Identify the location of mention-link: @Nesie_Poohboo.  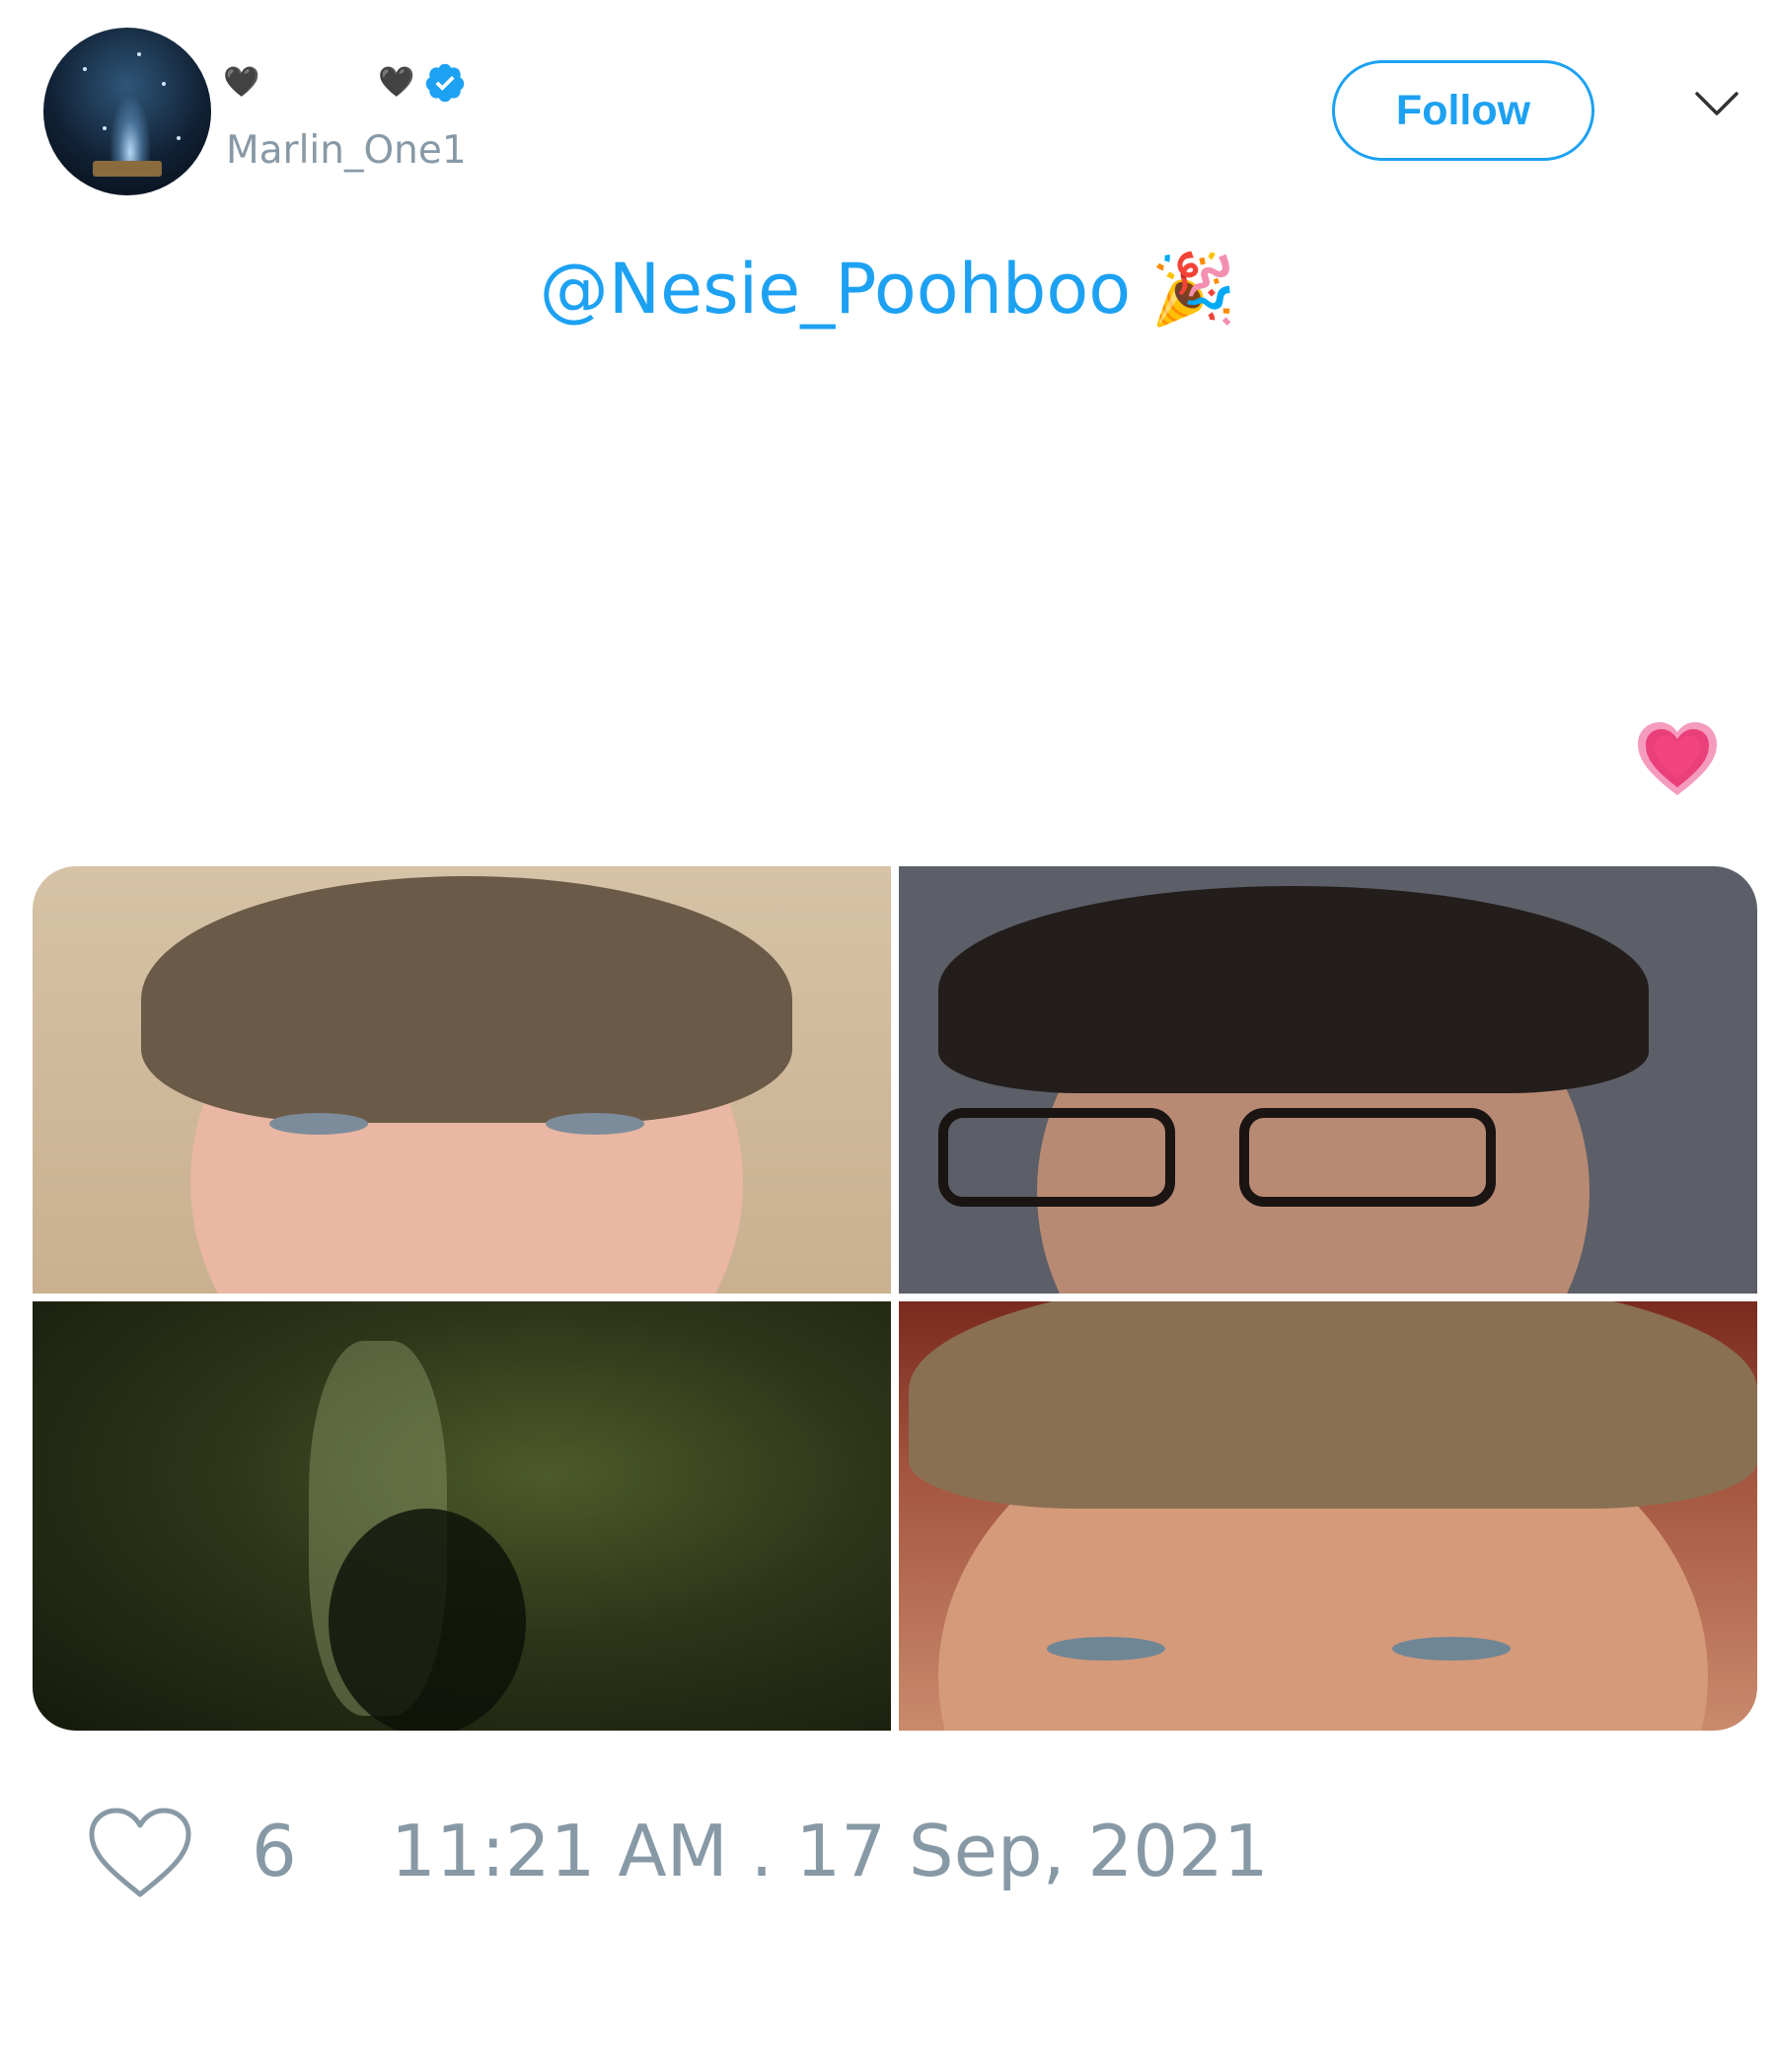
(836, 290).